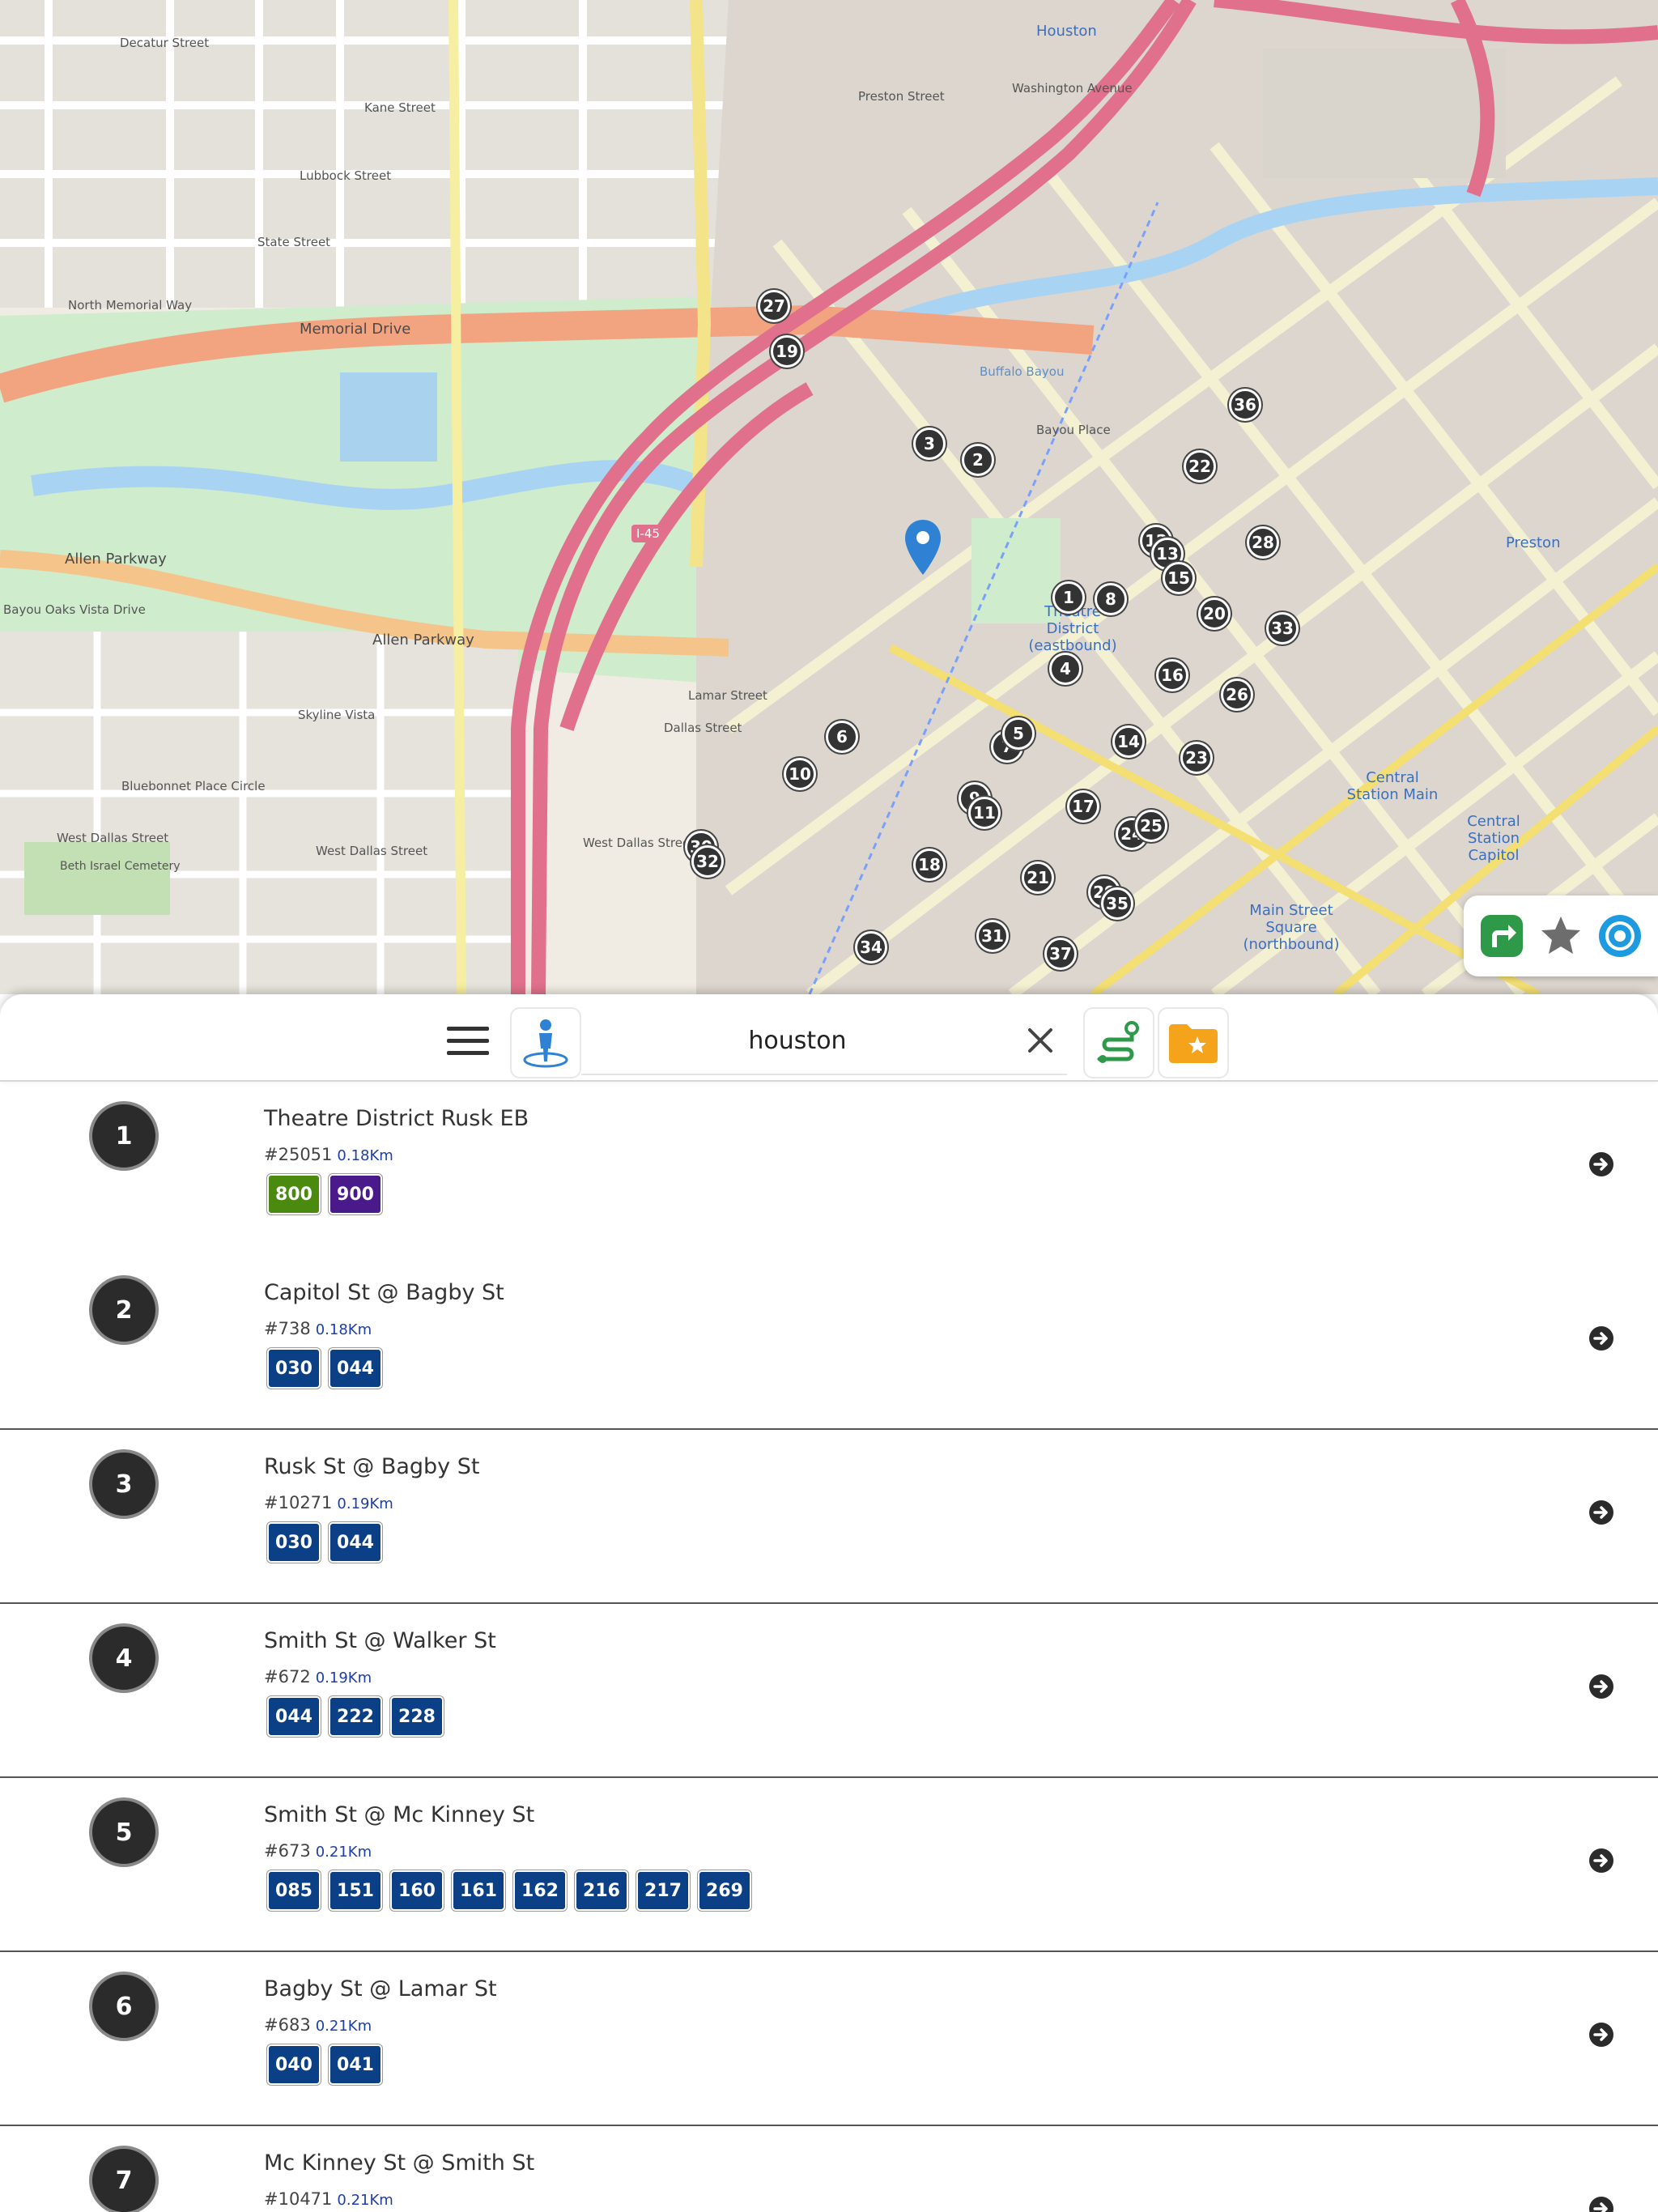  Describe the element at coordinates (294, 1891) in the screenshot. I see `route-badge: 085` at that location.